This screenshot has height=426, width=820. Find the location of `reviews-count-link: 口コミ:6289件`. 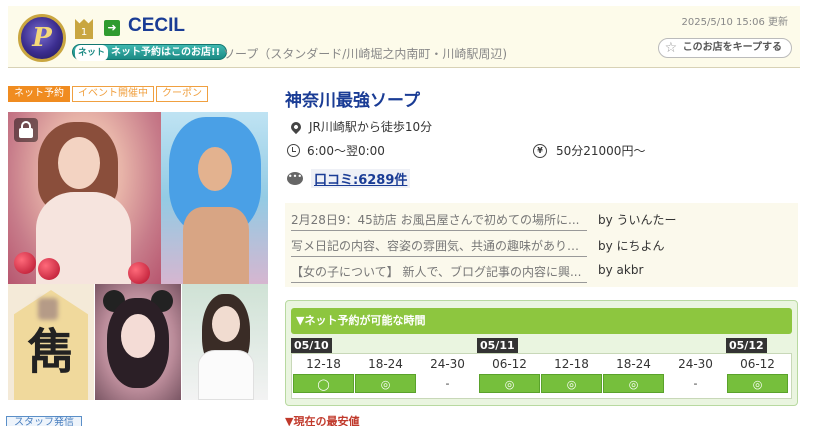

reviews-count-link: 口コミ:6289件 is located at coordinates (361, 178).